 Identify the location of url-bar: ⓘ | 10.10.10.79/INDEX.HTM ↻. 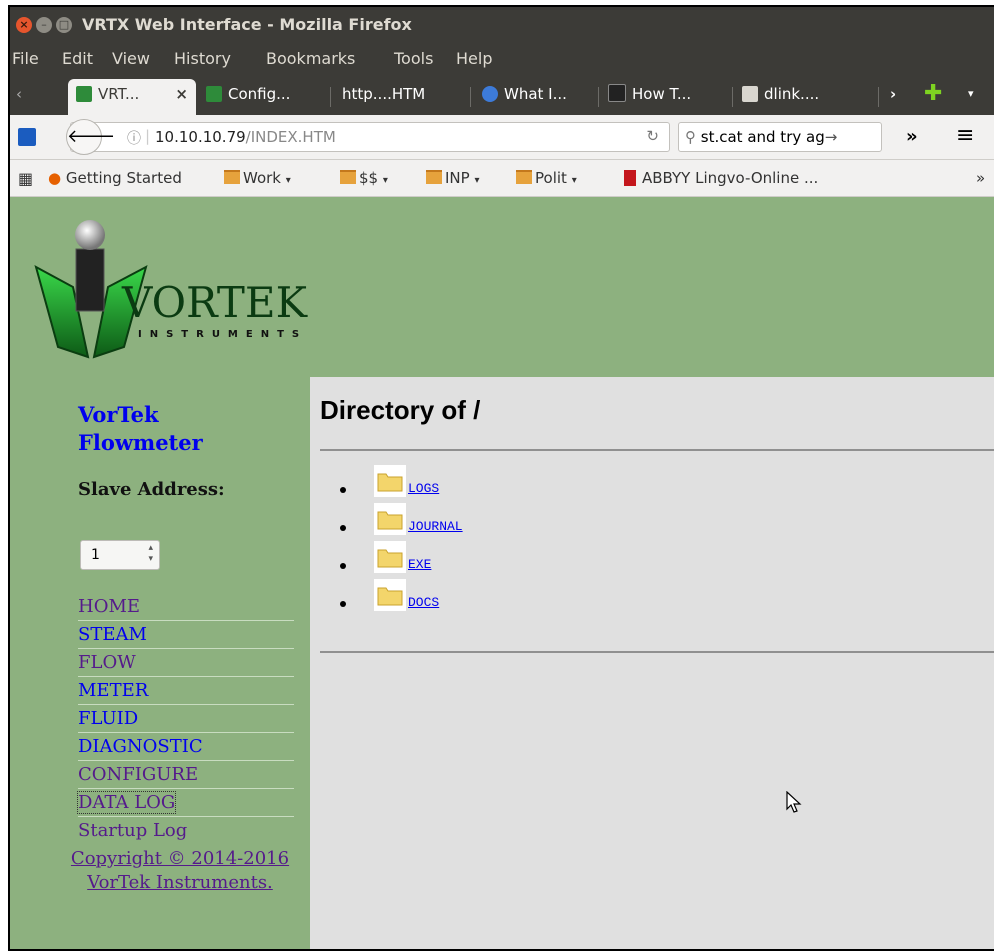
(370, 137).